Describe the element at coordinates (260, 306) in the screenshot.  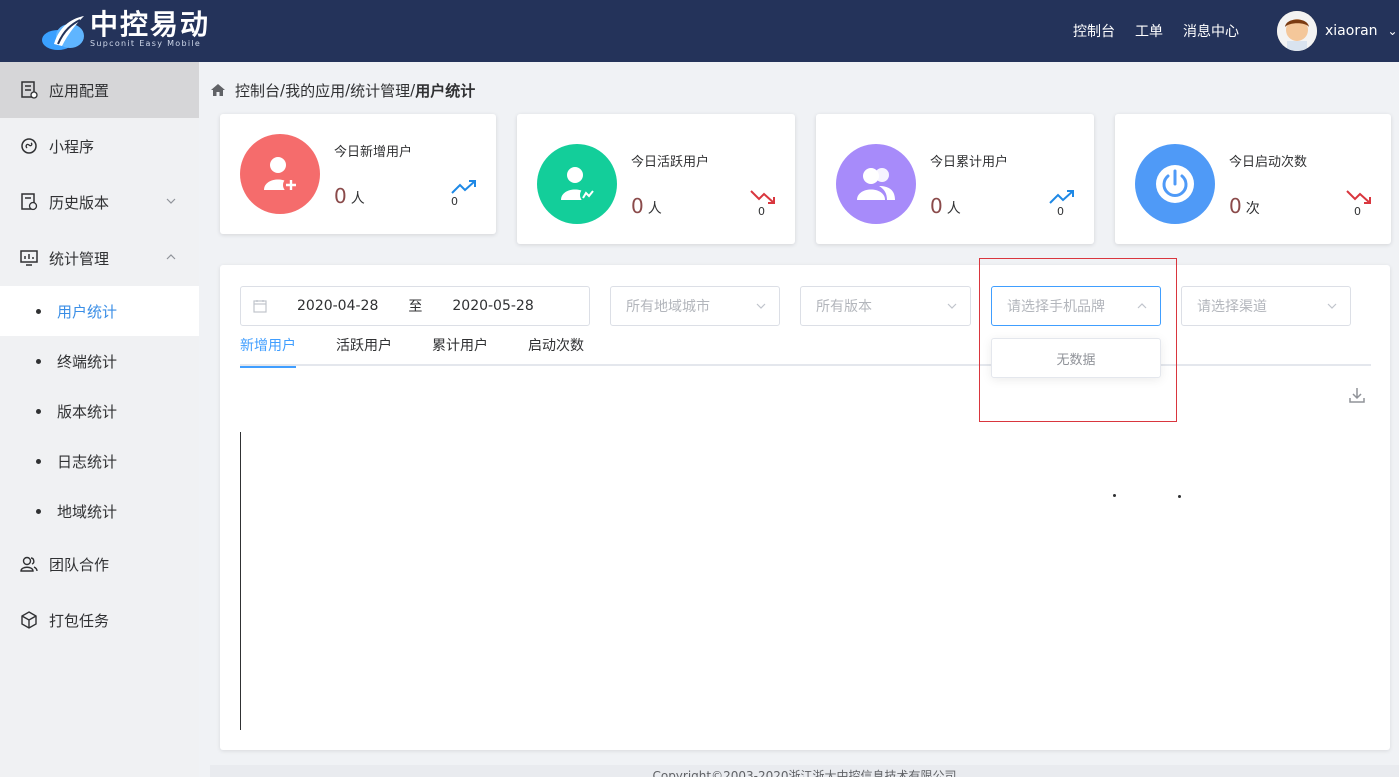
I see `calendar-icon` at that location.